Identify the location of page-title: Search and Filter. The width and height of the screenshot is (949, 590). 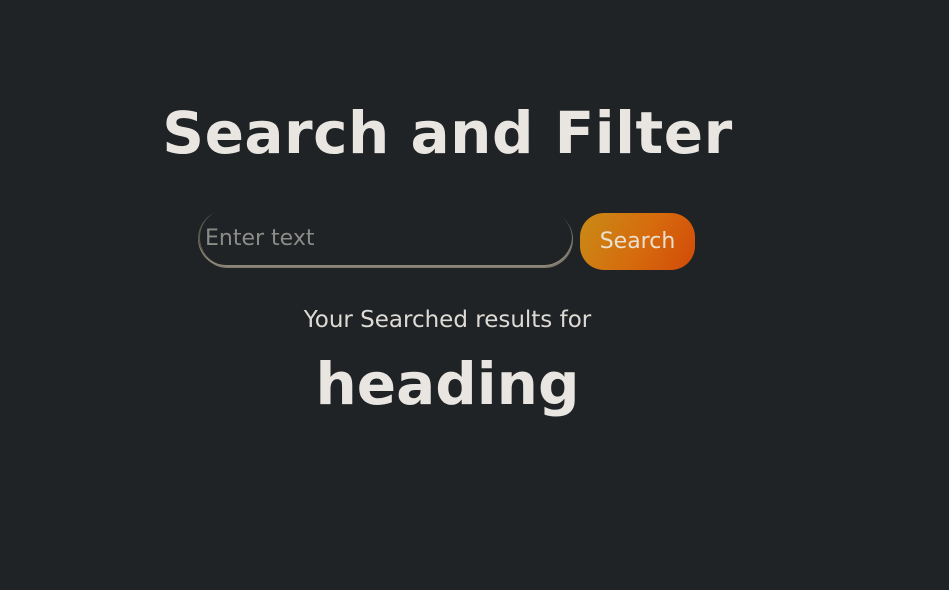
(447, 133).